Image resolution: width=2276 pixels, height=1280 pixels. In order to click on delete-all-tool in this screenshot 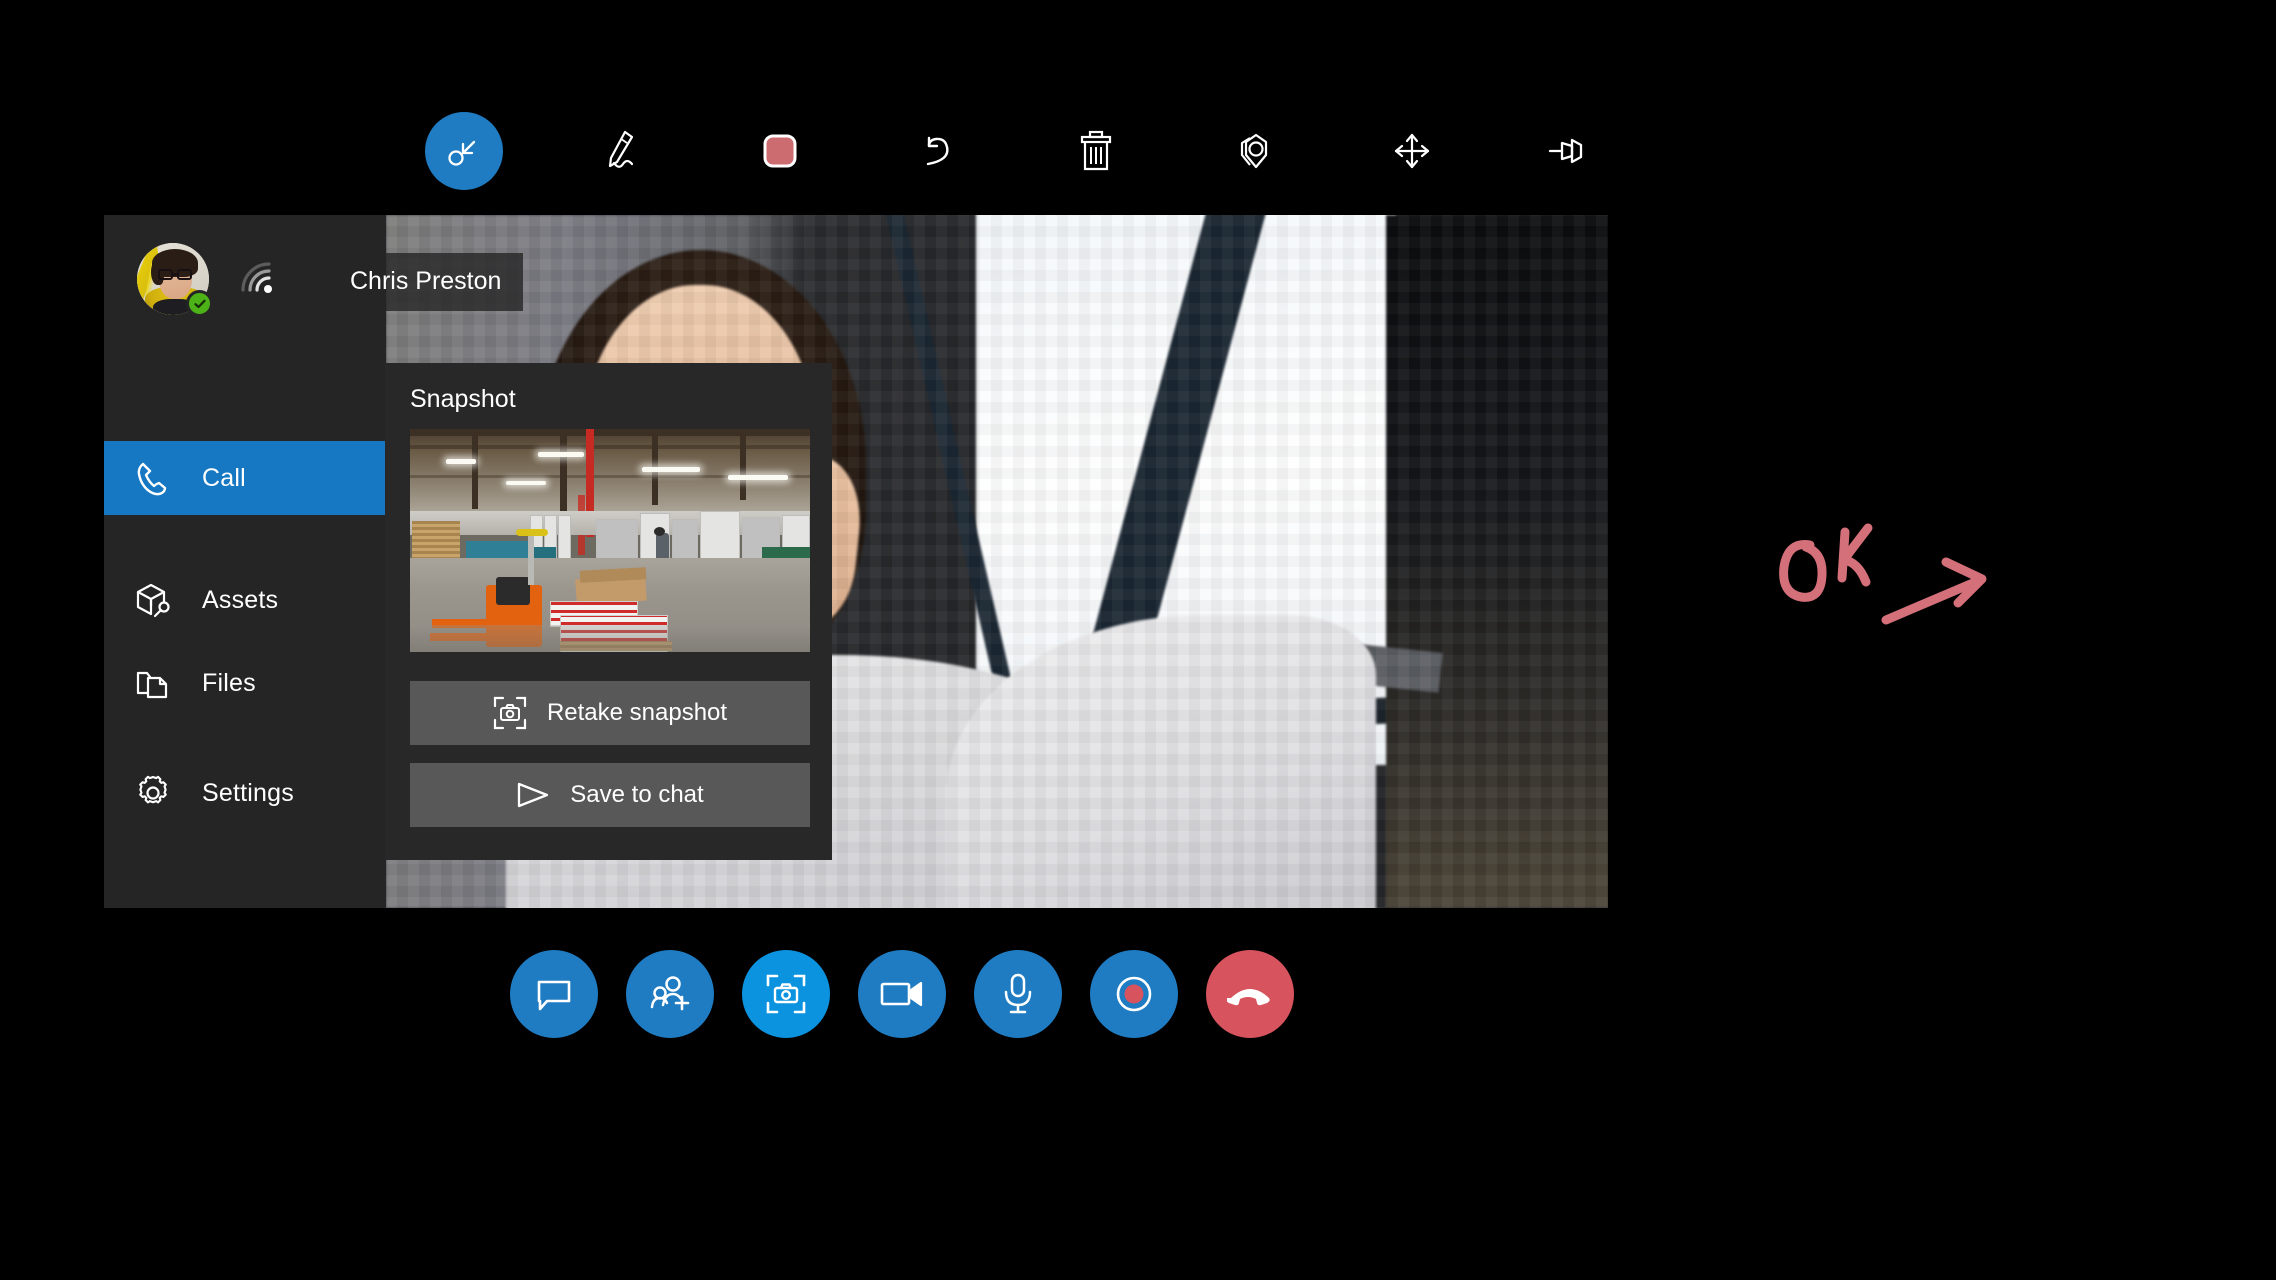, I will do `click(1096, 151)`.